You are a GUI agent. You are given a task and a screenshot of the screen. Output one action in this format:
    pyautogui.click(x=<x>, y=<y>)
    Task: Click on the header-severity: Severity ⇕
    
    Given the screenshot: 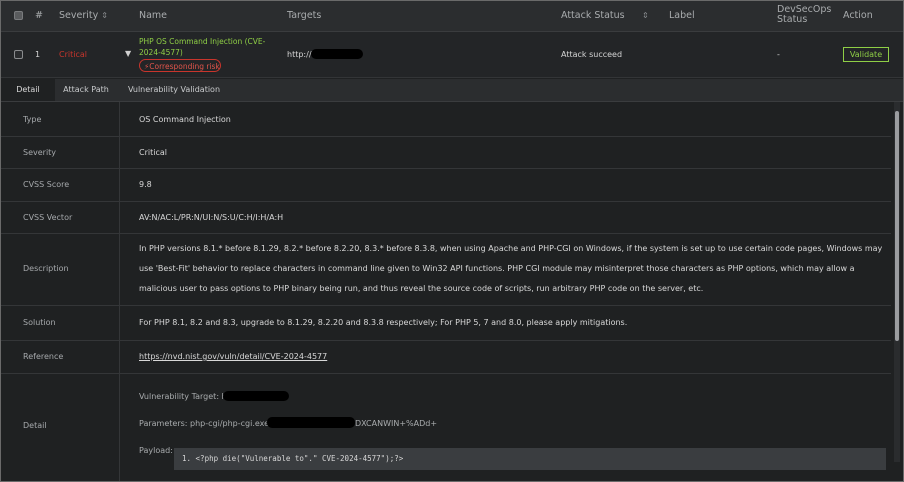 What is the action you would take?
    pyautogui.click(x=83, y=15)
    